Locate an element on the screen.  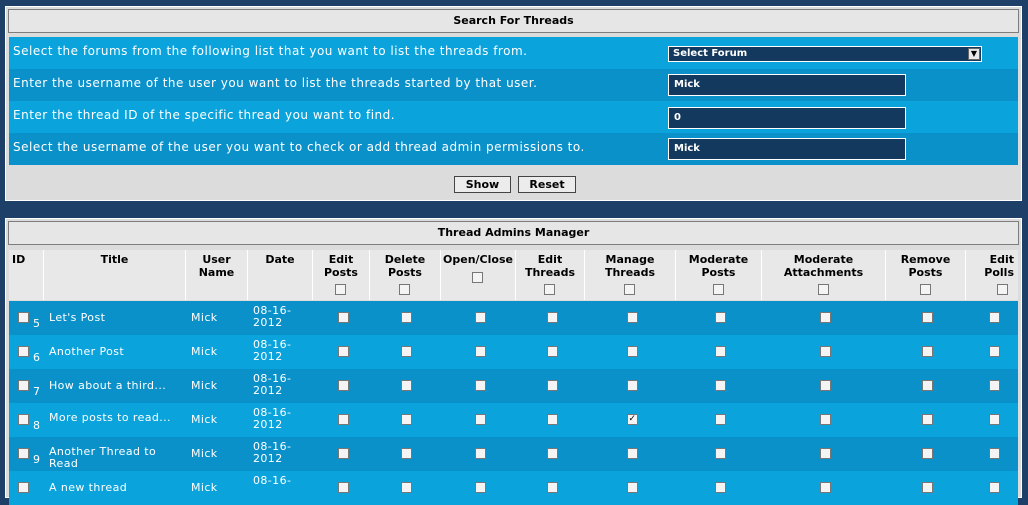
manage-threads-all-checkbox is located at coordinates (629, 289).